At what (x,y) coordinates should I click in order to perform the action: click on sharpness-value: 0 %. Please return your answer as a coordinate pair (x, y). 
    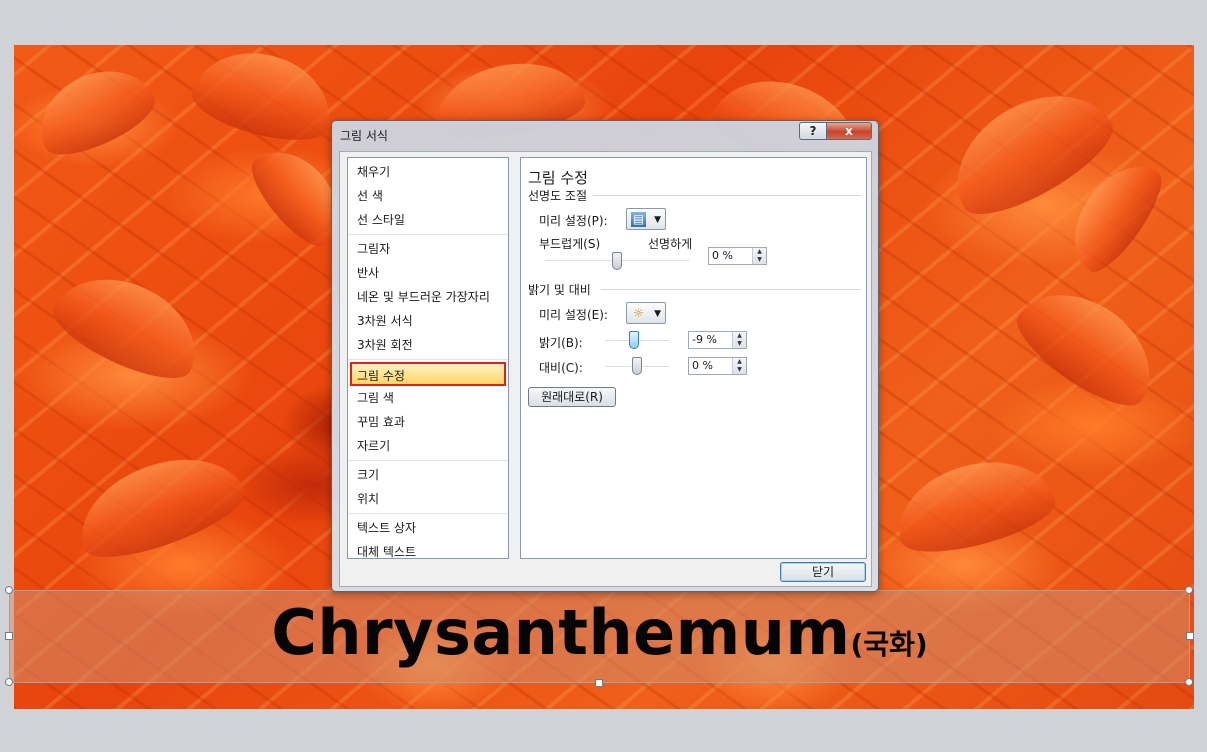
    Looking at the image, I should click on (722, 255).